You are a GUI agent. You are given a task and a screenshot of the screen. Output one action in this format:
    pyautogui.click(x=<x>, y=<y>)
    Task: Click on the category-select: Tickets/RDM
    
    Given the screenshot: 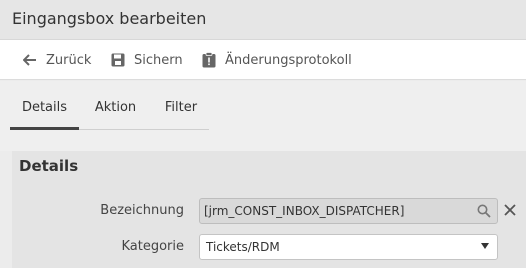 What is the action you would take?
    pyautogui.click(x=348, y=247)
    